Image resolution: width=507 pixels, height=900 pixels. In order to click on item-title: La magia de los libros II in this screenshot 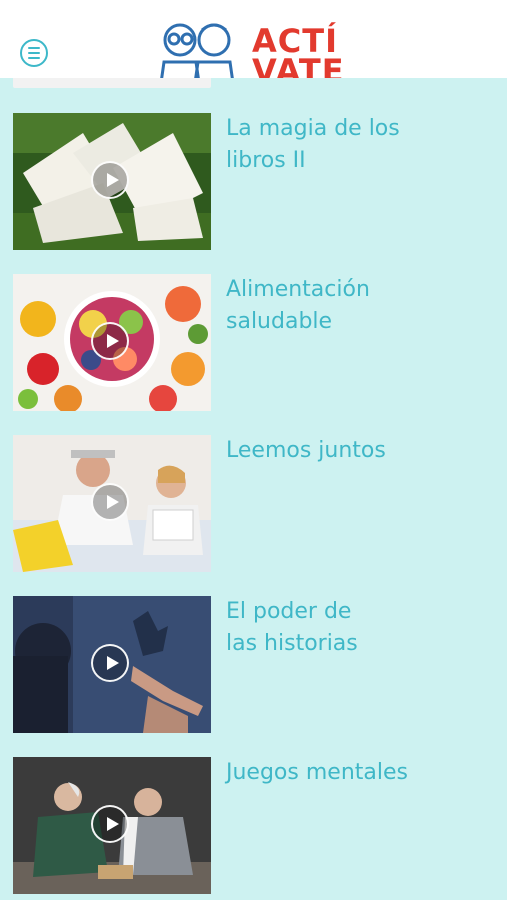, I will do `click(361, 145)`.